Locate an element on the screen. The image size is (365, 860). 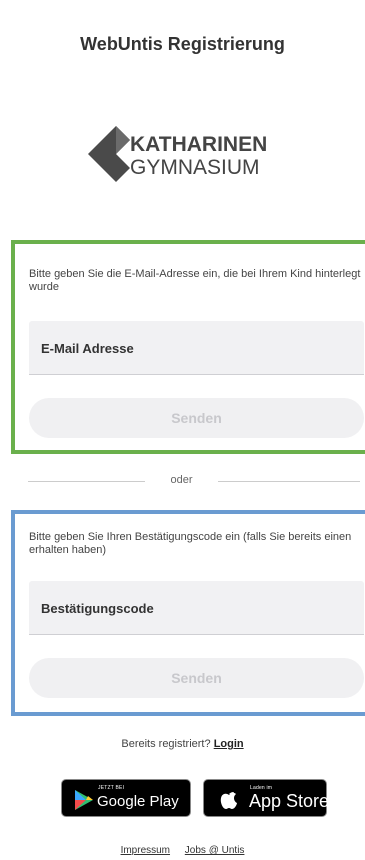
google-play-badge: JETZT BEI Google Play is located at coordinates (126, 798).